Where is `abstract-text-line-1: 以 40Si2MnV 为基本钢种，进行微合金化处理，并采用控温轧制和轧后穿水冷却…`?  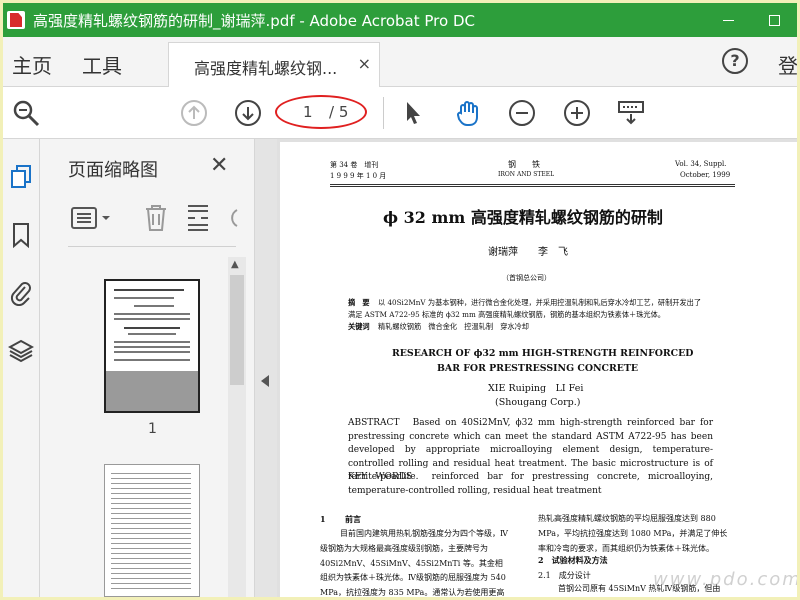
abstract-text-line-1: 以 40Si2MnV 为基本钢种，进行微合金化处理，并采用控温轧制和轧后穿水冷却… is located at coordinates (540, 302).